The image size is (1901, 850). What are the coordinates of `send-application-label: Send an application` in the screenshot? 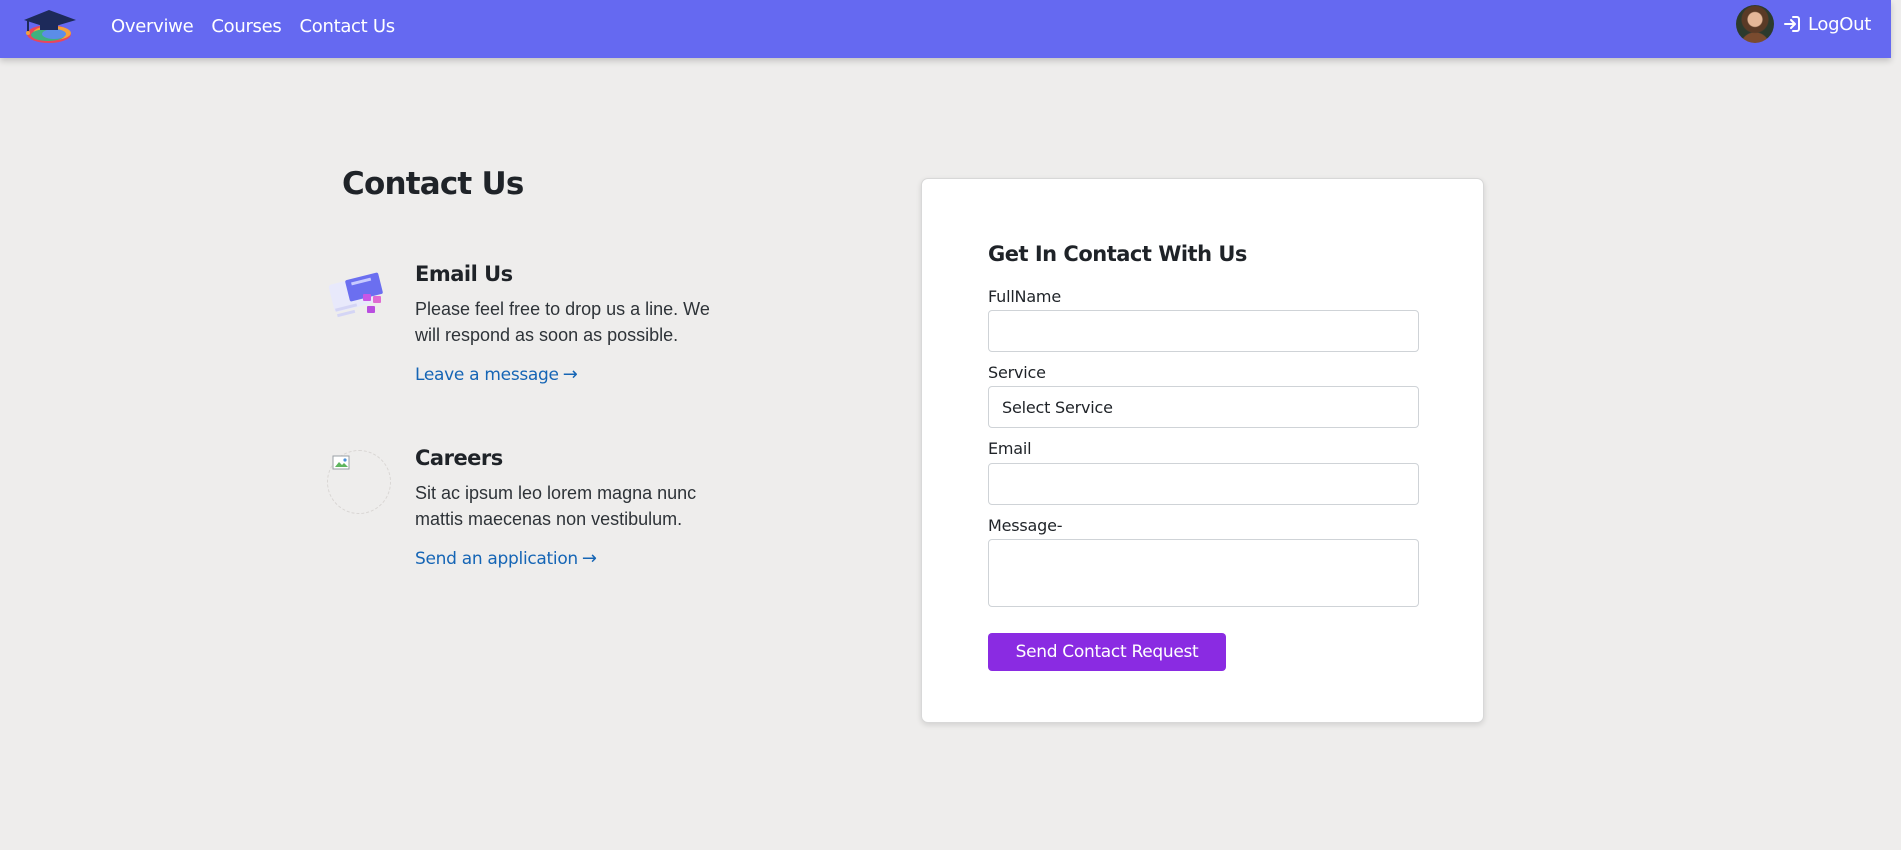 It's located at (496, 558).